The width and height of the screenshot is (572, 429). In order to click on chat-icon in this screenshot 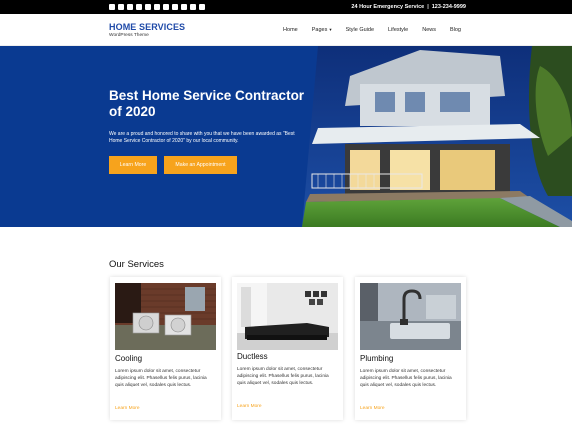, I will do `click(193, 7)`.